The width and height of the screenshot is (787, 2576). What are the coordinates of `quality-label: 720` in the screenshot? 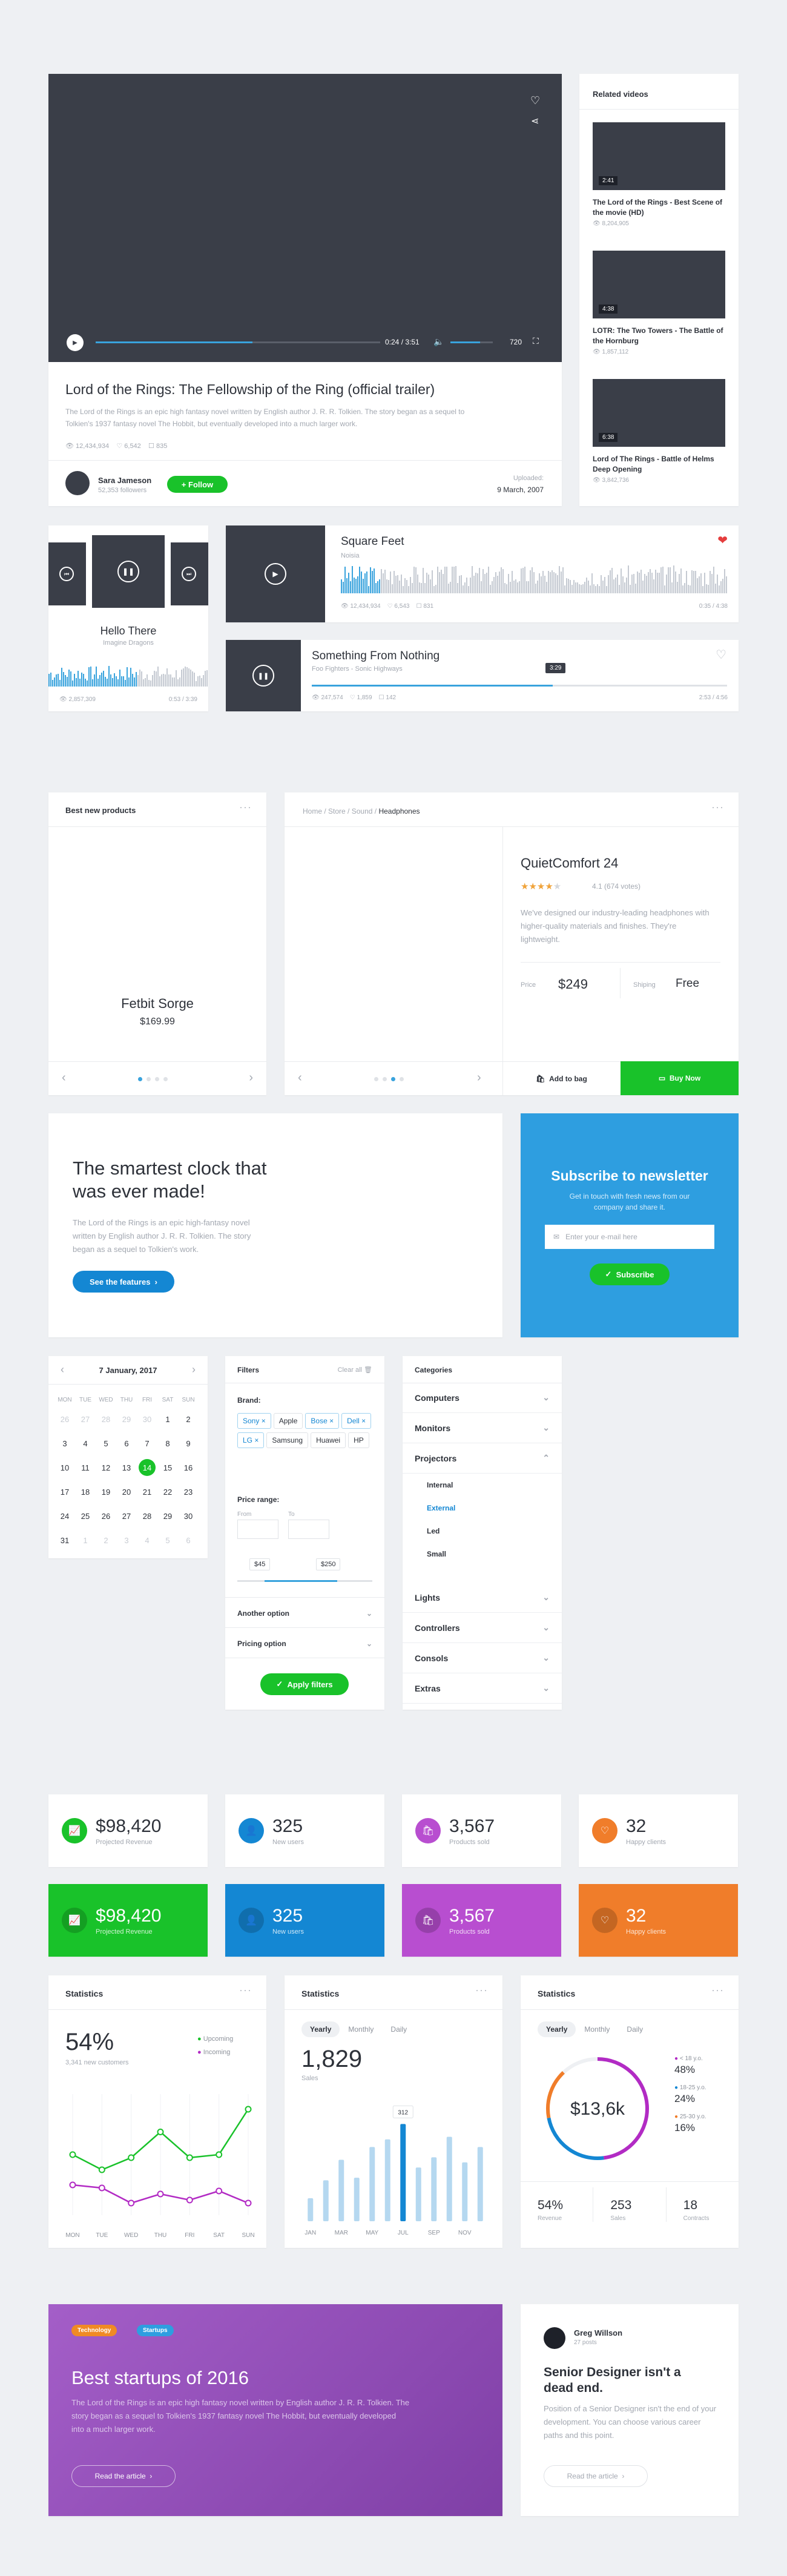 It's located at (516, 342).